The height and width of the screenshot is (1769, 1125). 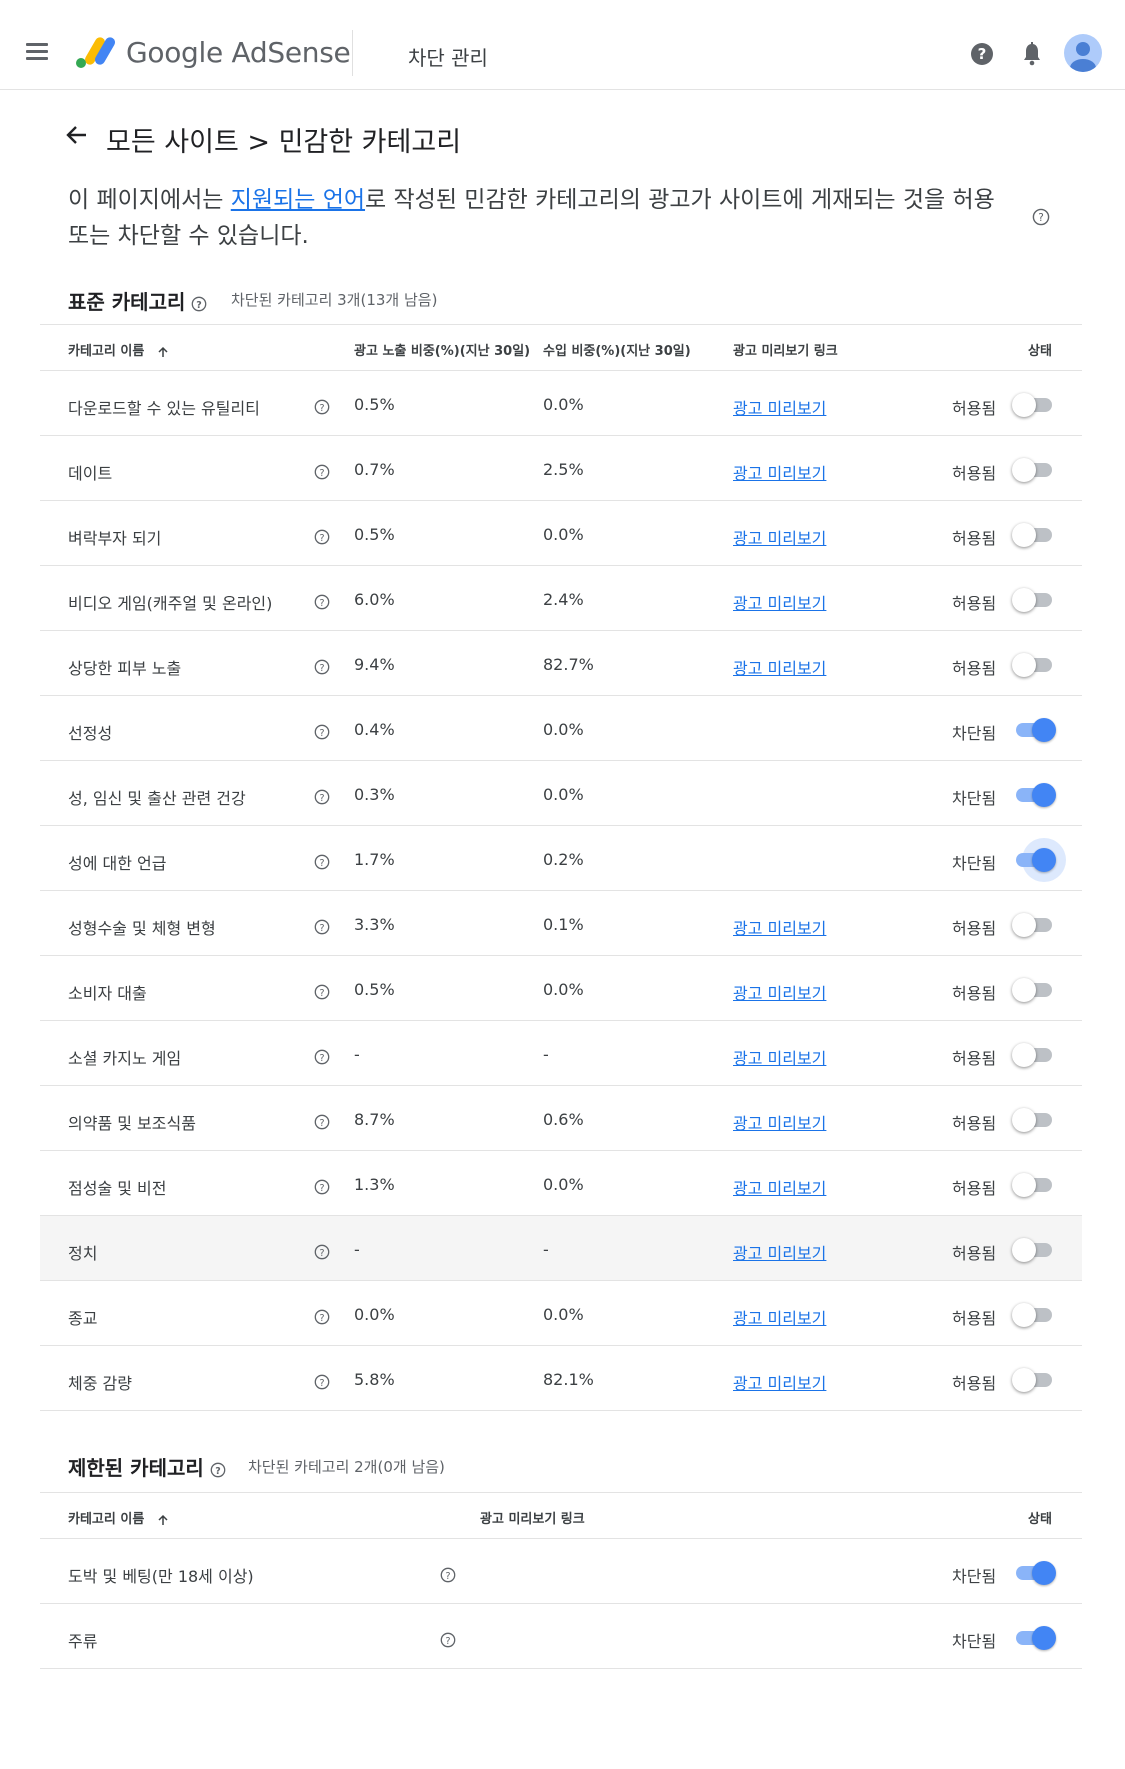 I want to click on table-row: 선정성? 0.4% 0.0% 차단됨, so click(x=561, y=728).